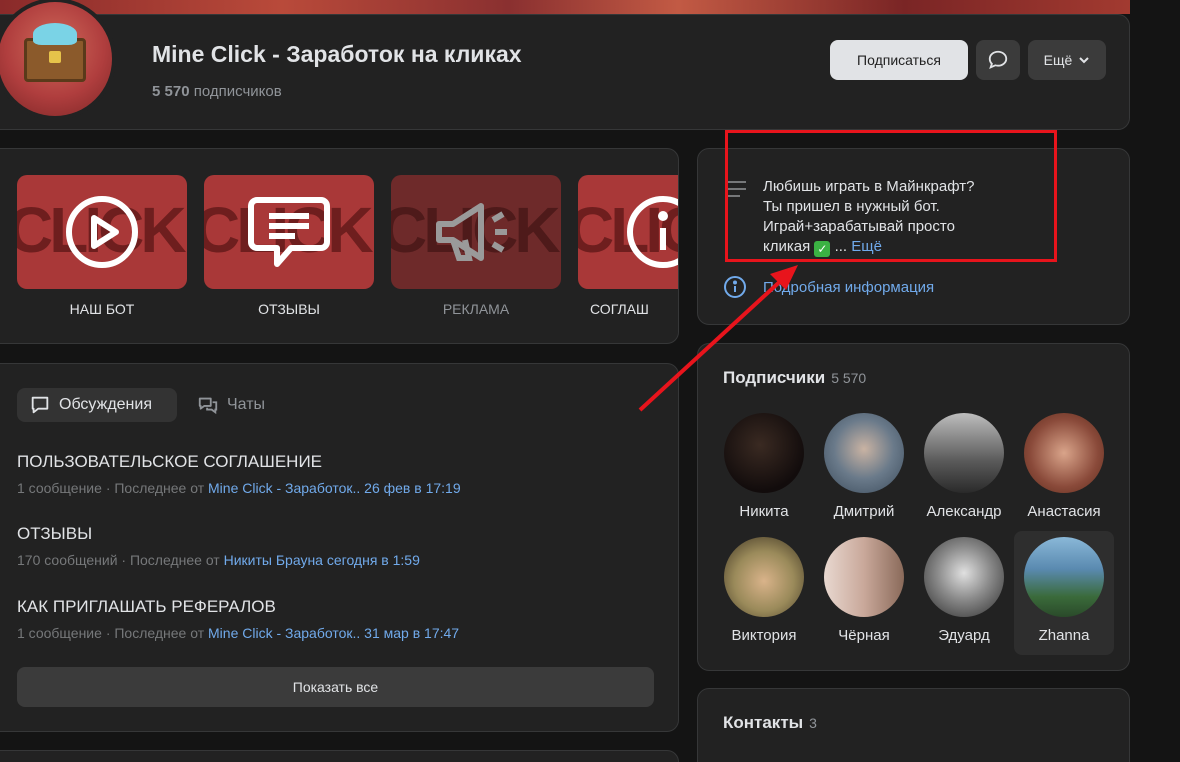  I want to click on subscribers-title: Подписчики, so click(774, 377).